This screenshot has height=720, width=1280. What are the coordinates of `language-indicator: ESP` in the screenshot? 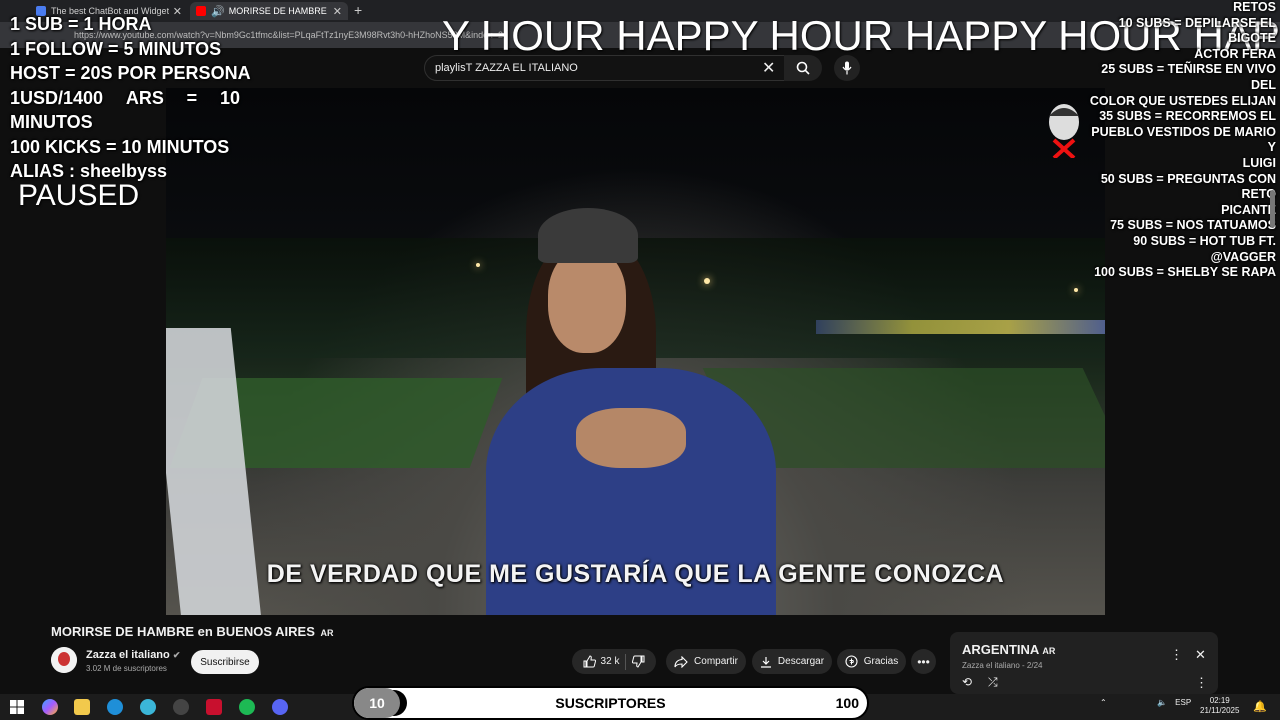 It's located at (1183, 702).